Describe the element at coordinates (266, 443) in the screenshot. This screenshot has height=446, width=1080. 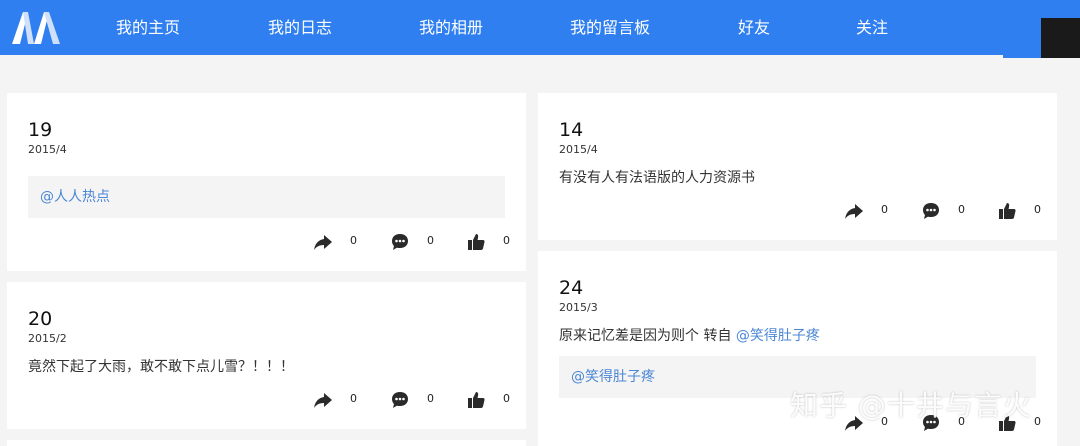
I see `status-card-partial` at that location.